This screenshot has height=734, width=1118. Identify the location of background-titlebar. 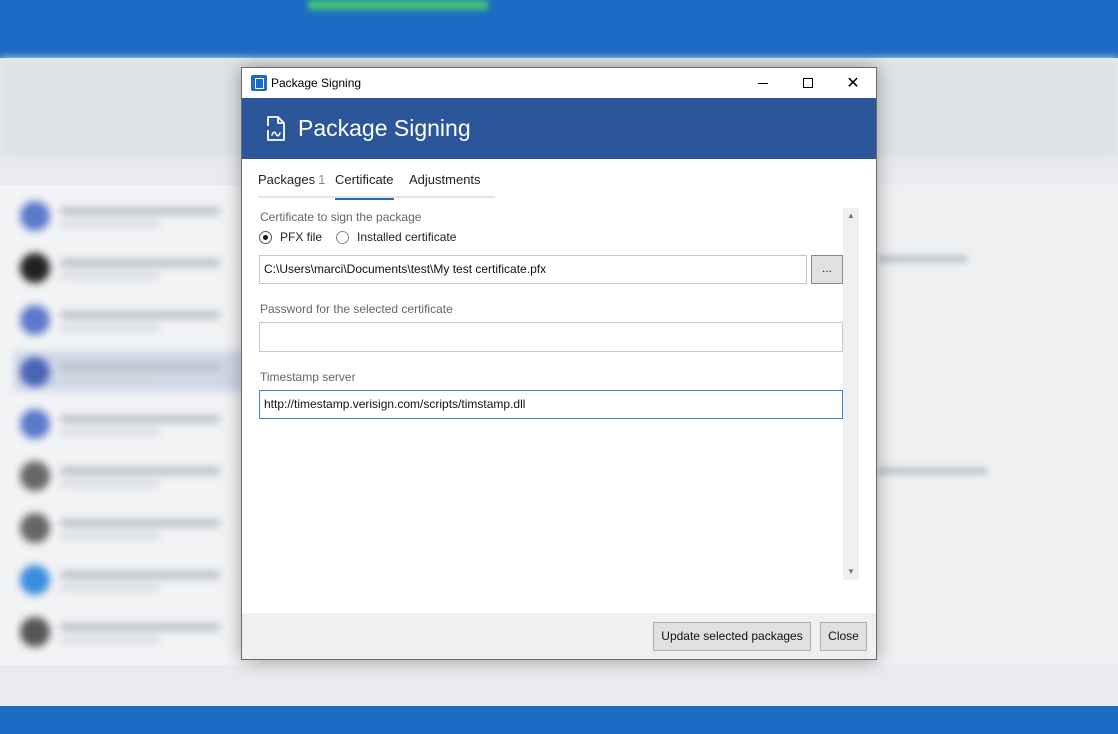
(559, 29).